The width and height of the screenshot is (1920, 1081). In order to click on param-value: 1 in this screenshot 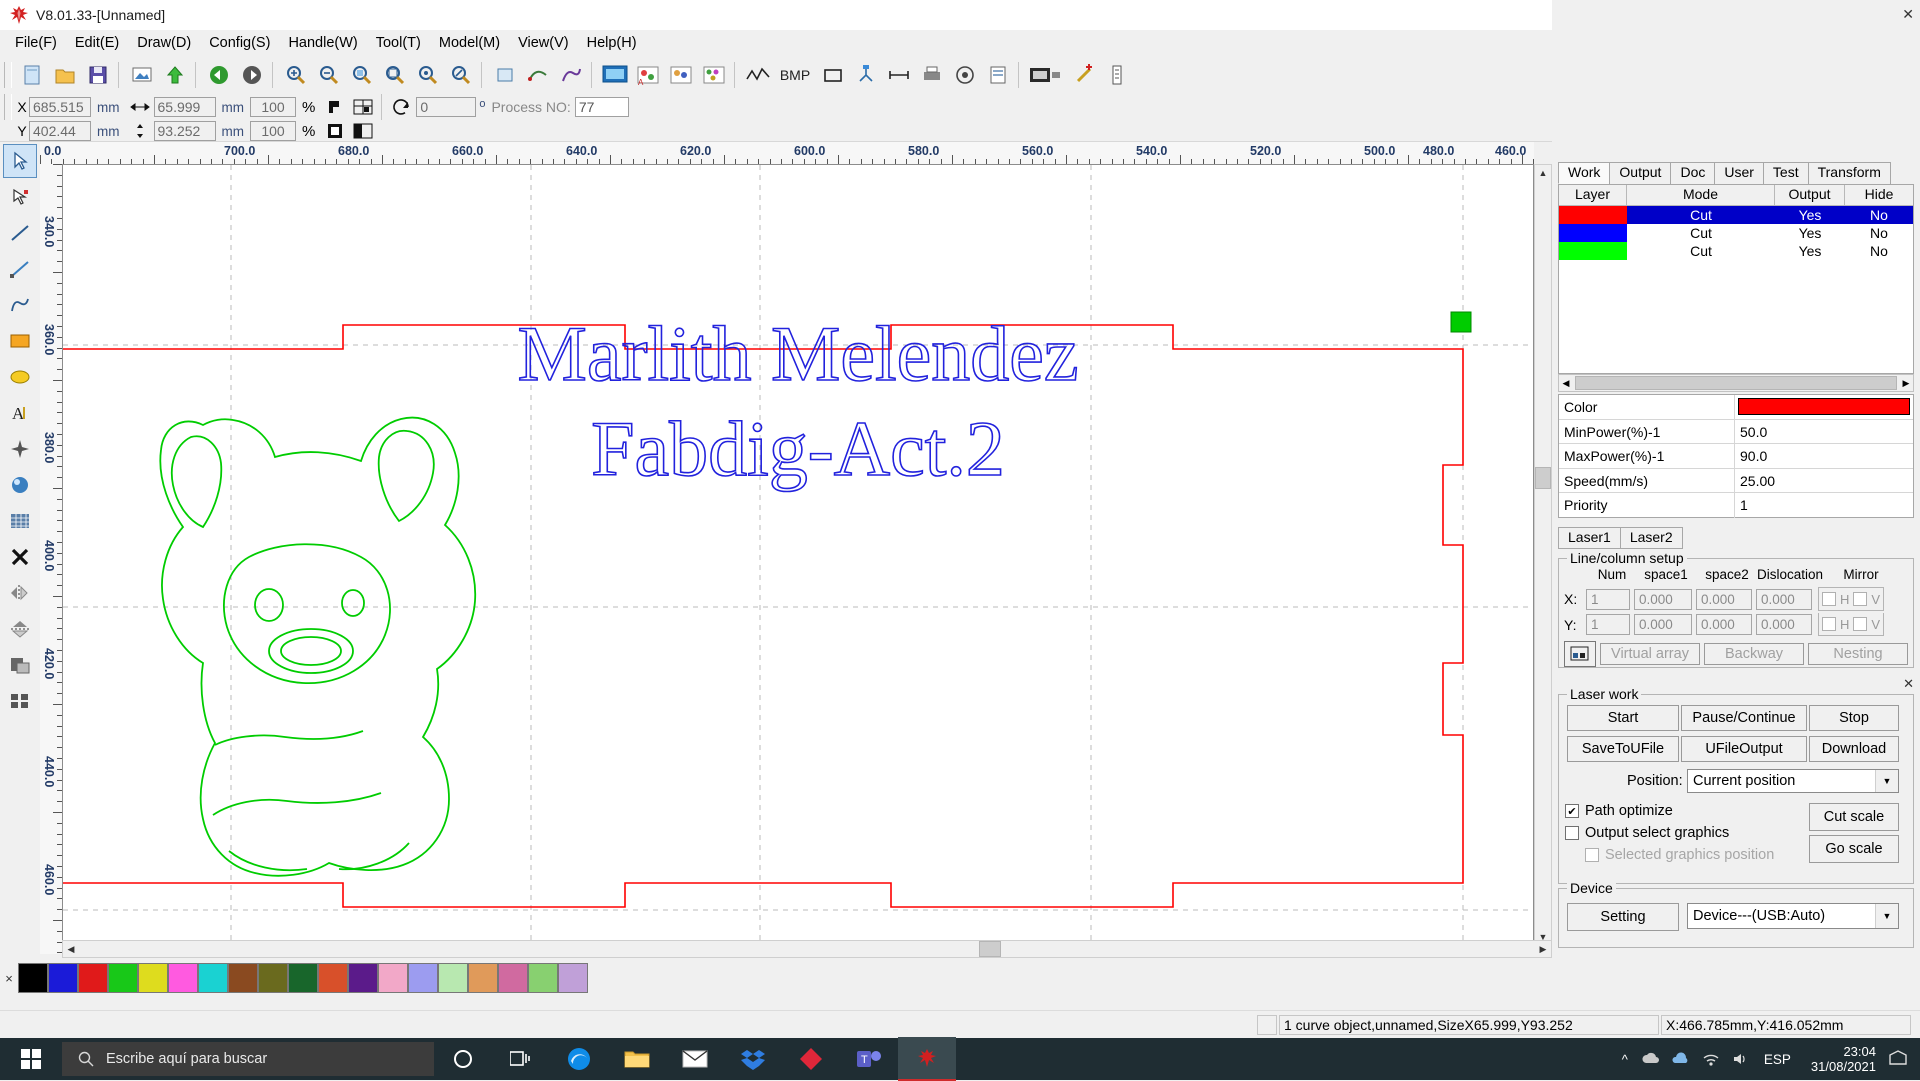, I will do `click(1824, 505)`.